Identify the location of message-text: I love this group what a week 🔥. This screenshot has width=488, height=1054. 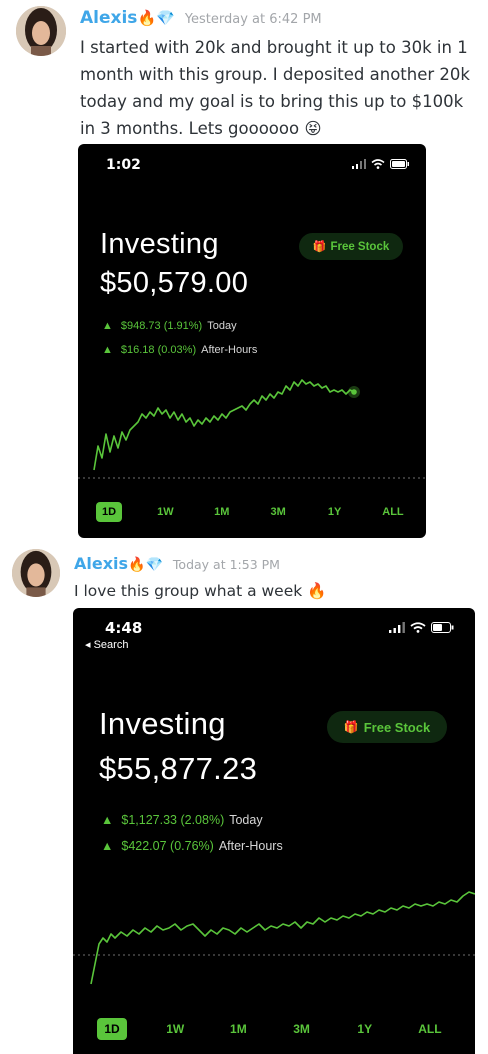
(200, 591).